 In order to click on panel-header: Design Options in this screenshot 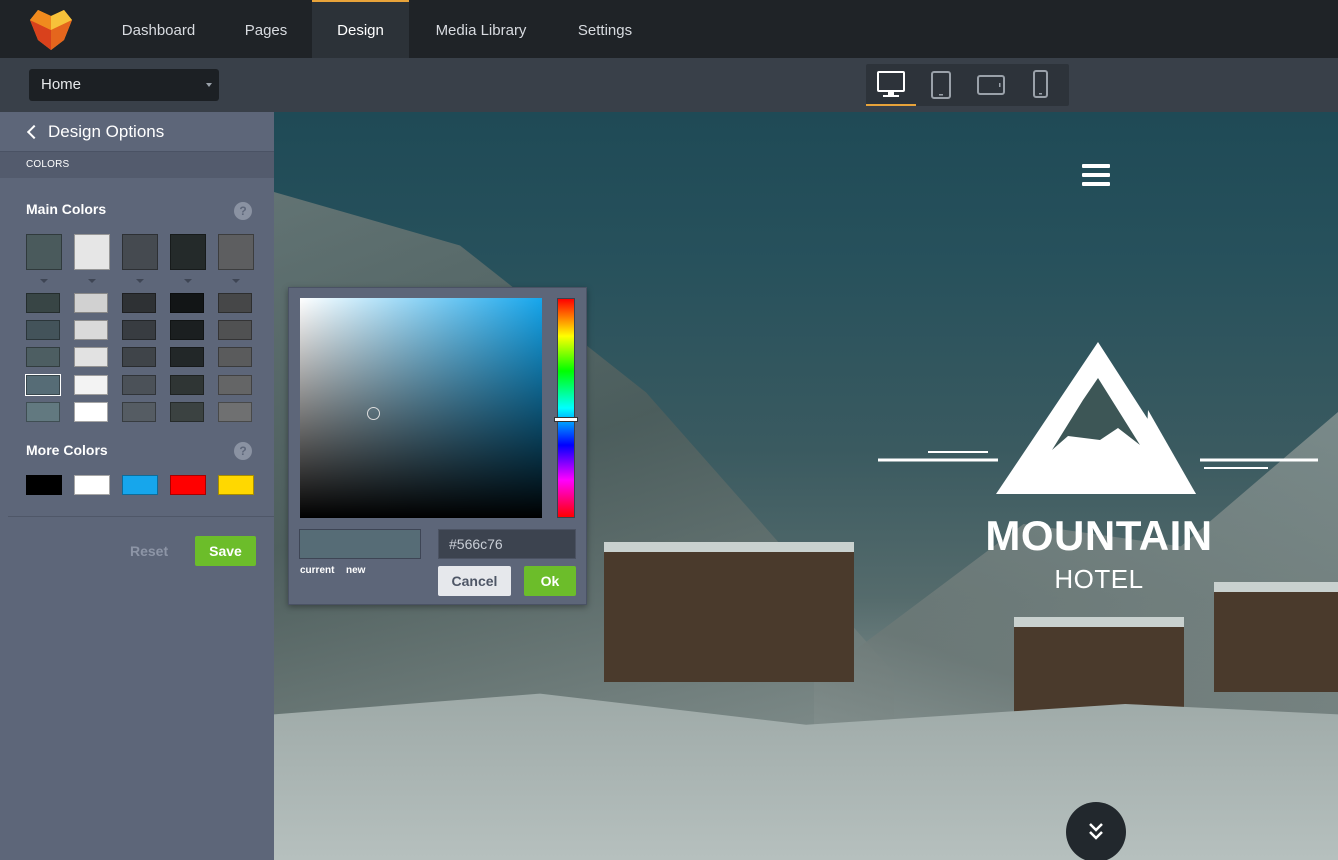, I will do `click(137, 132)`.